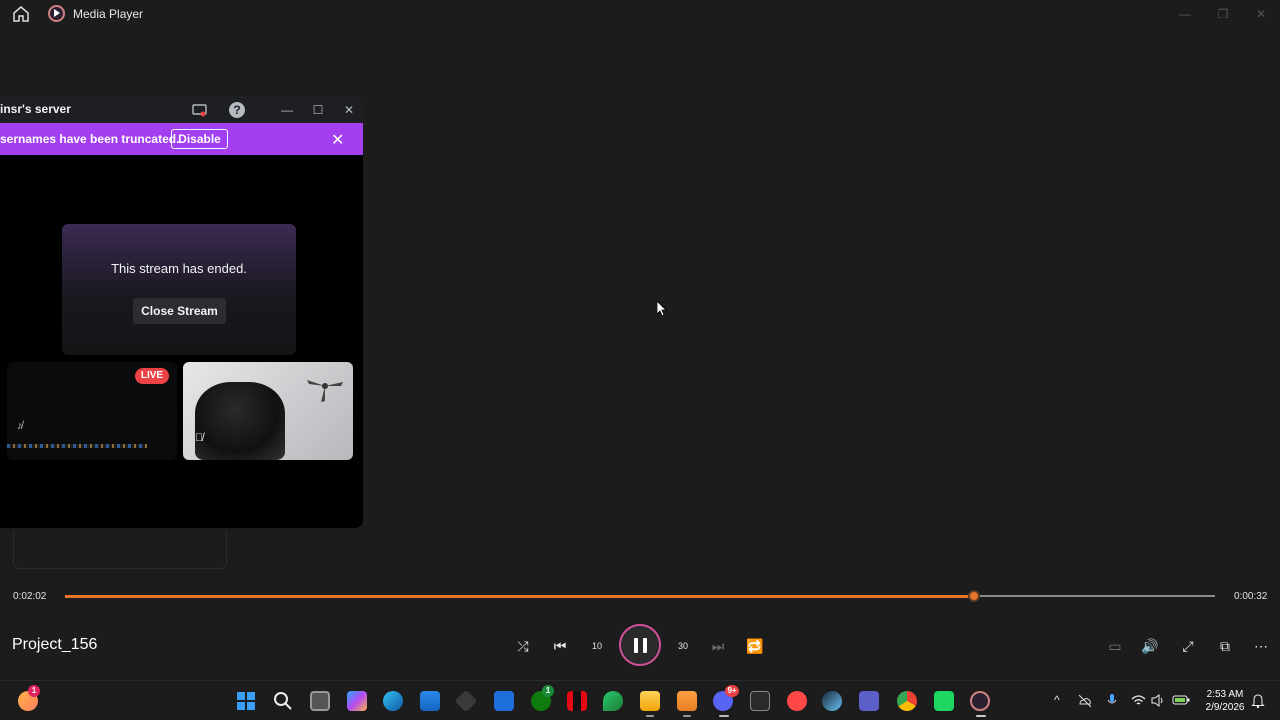  Describe the element at coordinates (393, 701) in the screenshot. I see `edge-icon` at that location.